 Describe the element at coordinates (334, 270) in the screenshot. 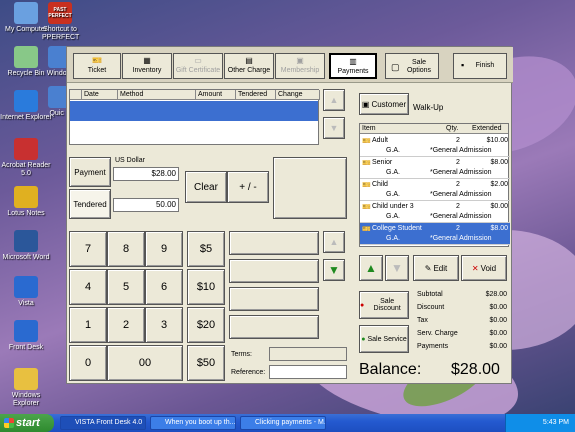

I see `function-scroll-down-button: ▼` at that location.